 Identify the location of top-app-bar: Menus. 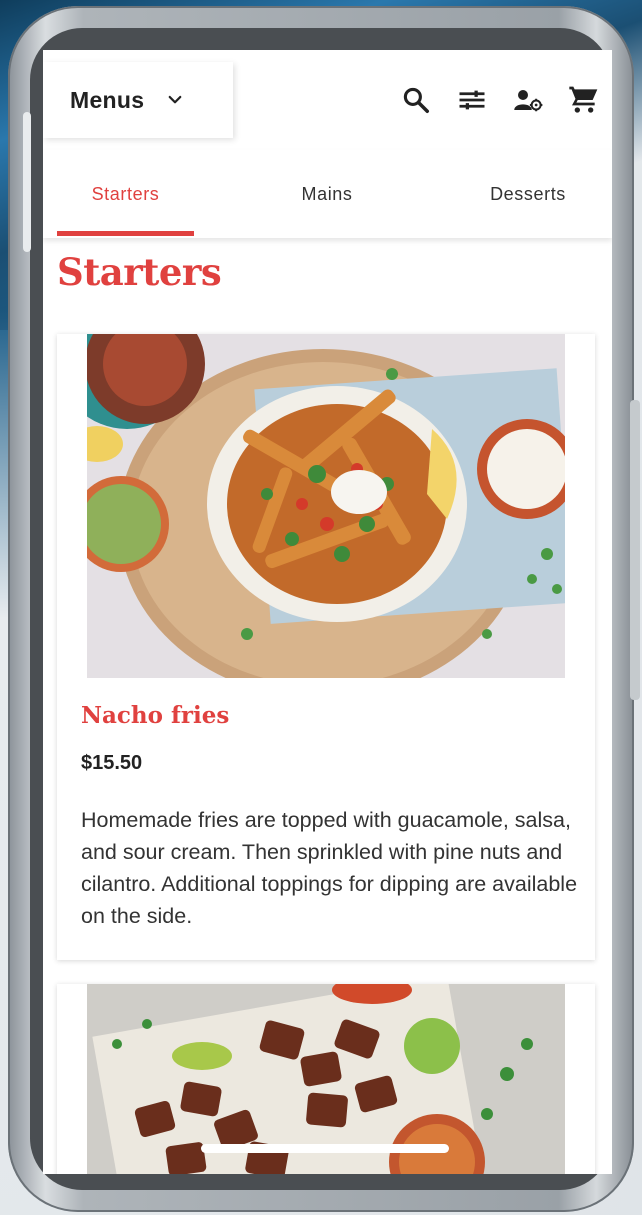
(327, 100).